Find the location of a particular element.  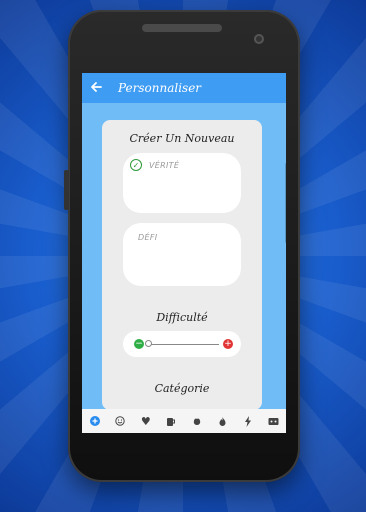

phone-camera is located at coordinates (259, 39).